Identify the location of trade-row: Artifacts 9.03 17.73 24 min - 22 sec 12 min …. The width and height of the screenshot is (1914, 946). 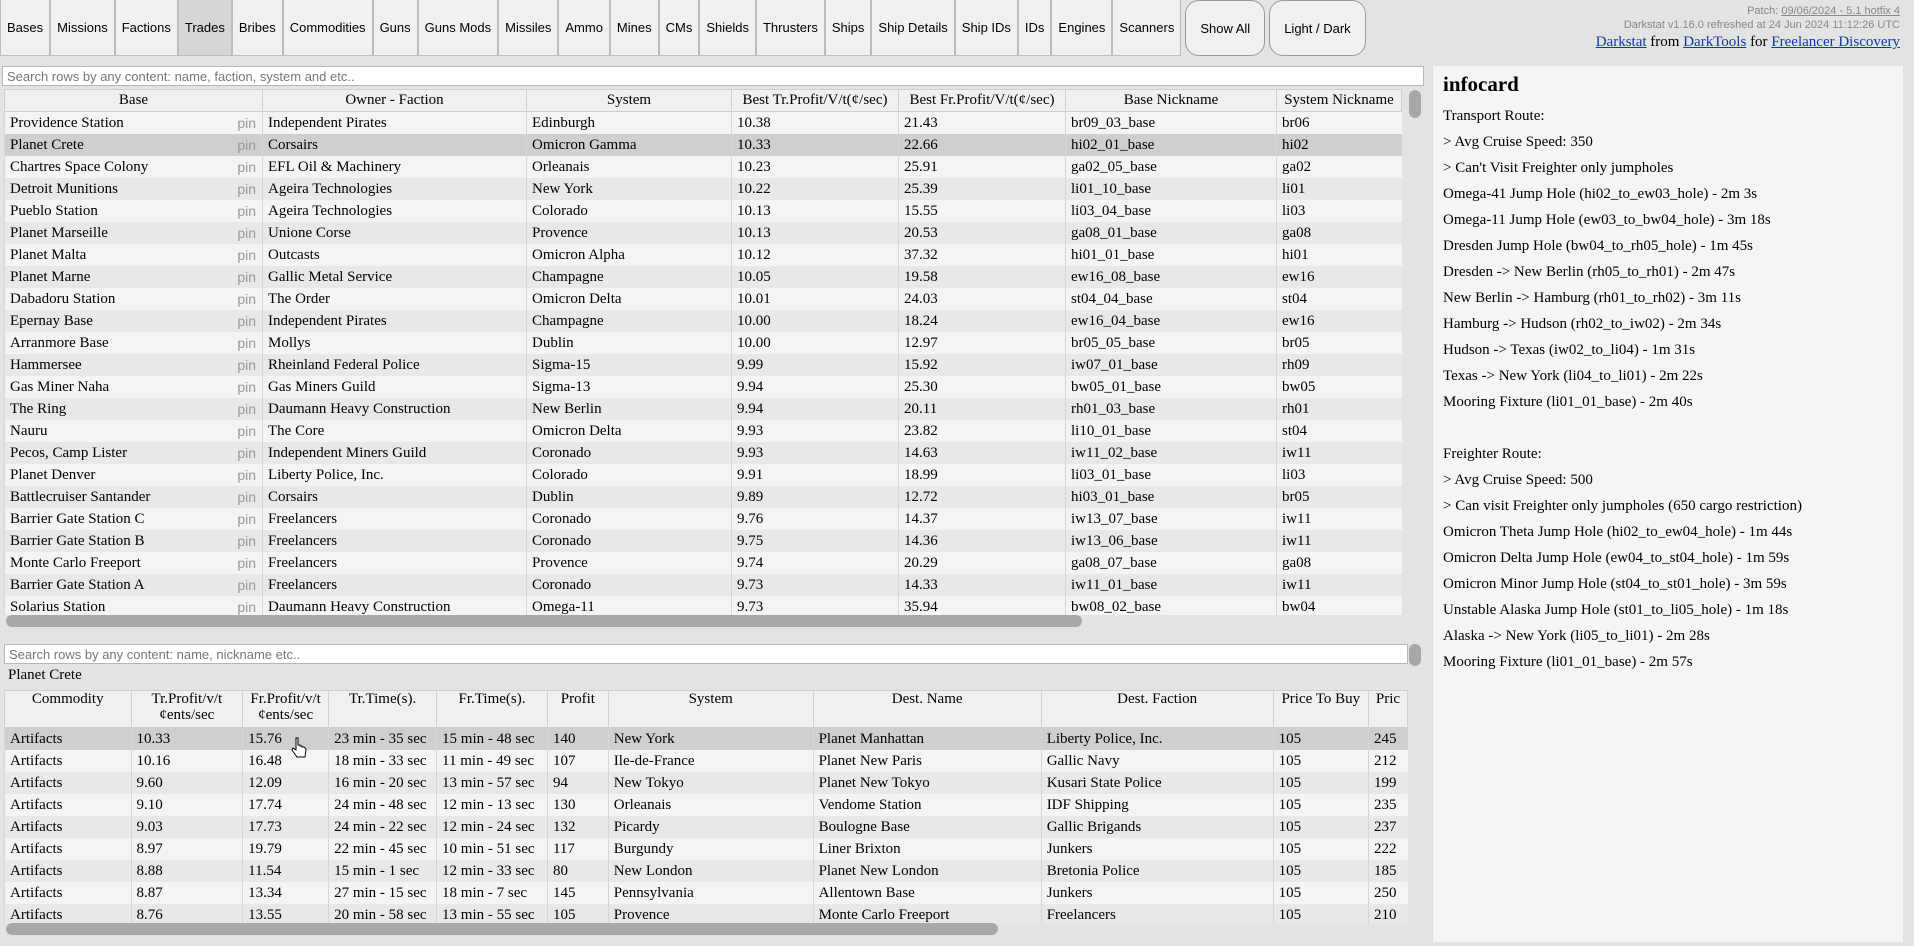
(706, 827).